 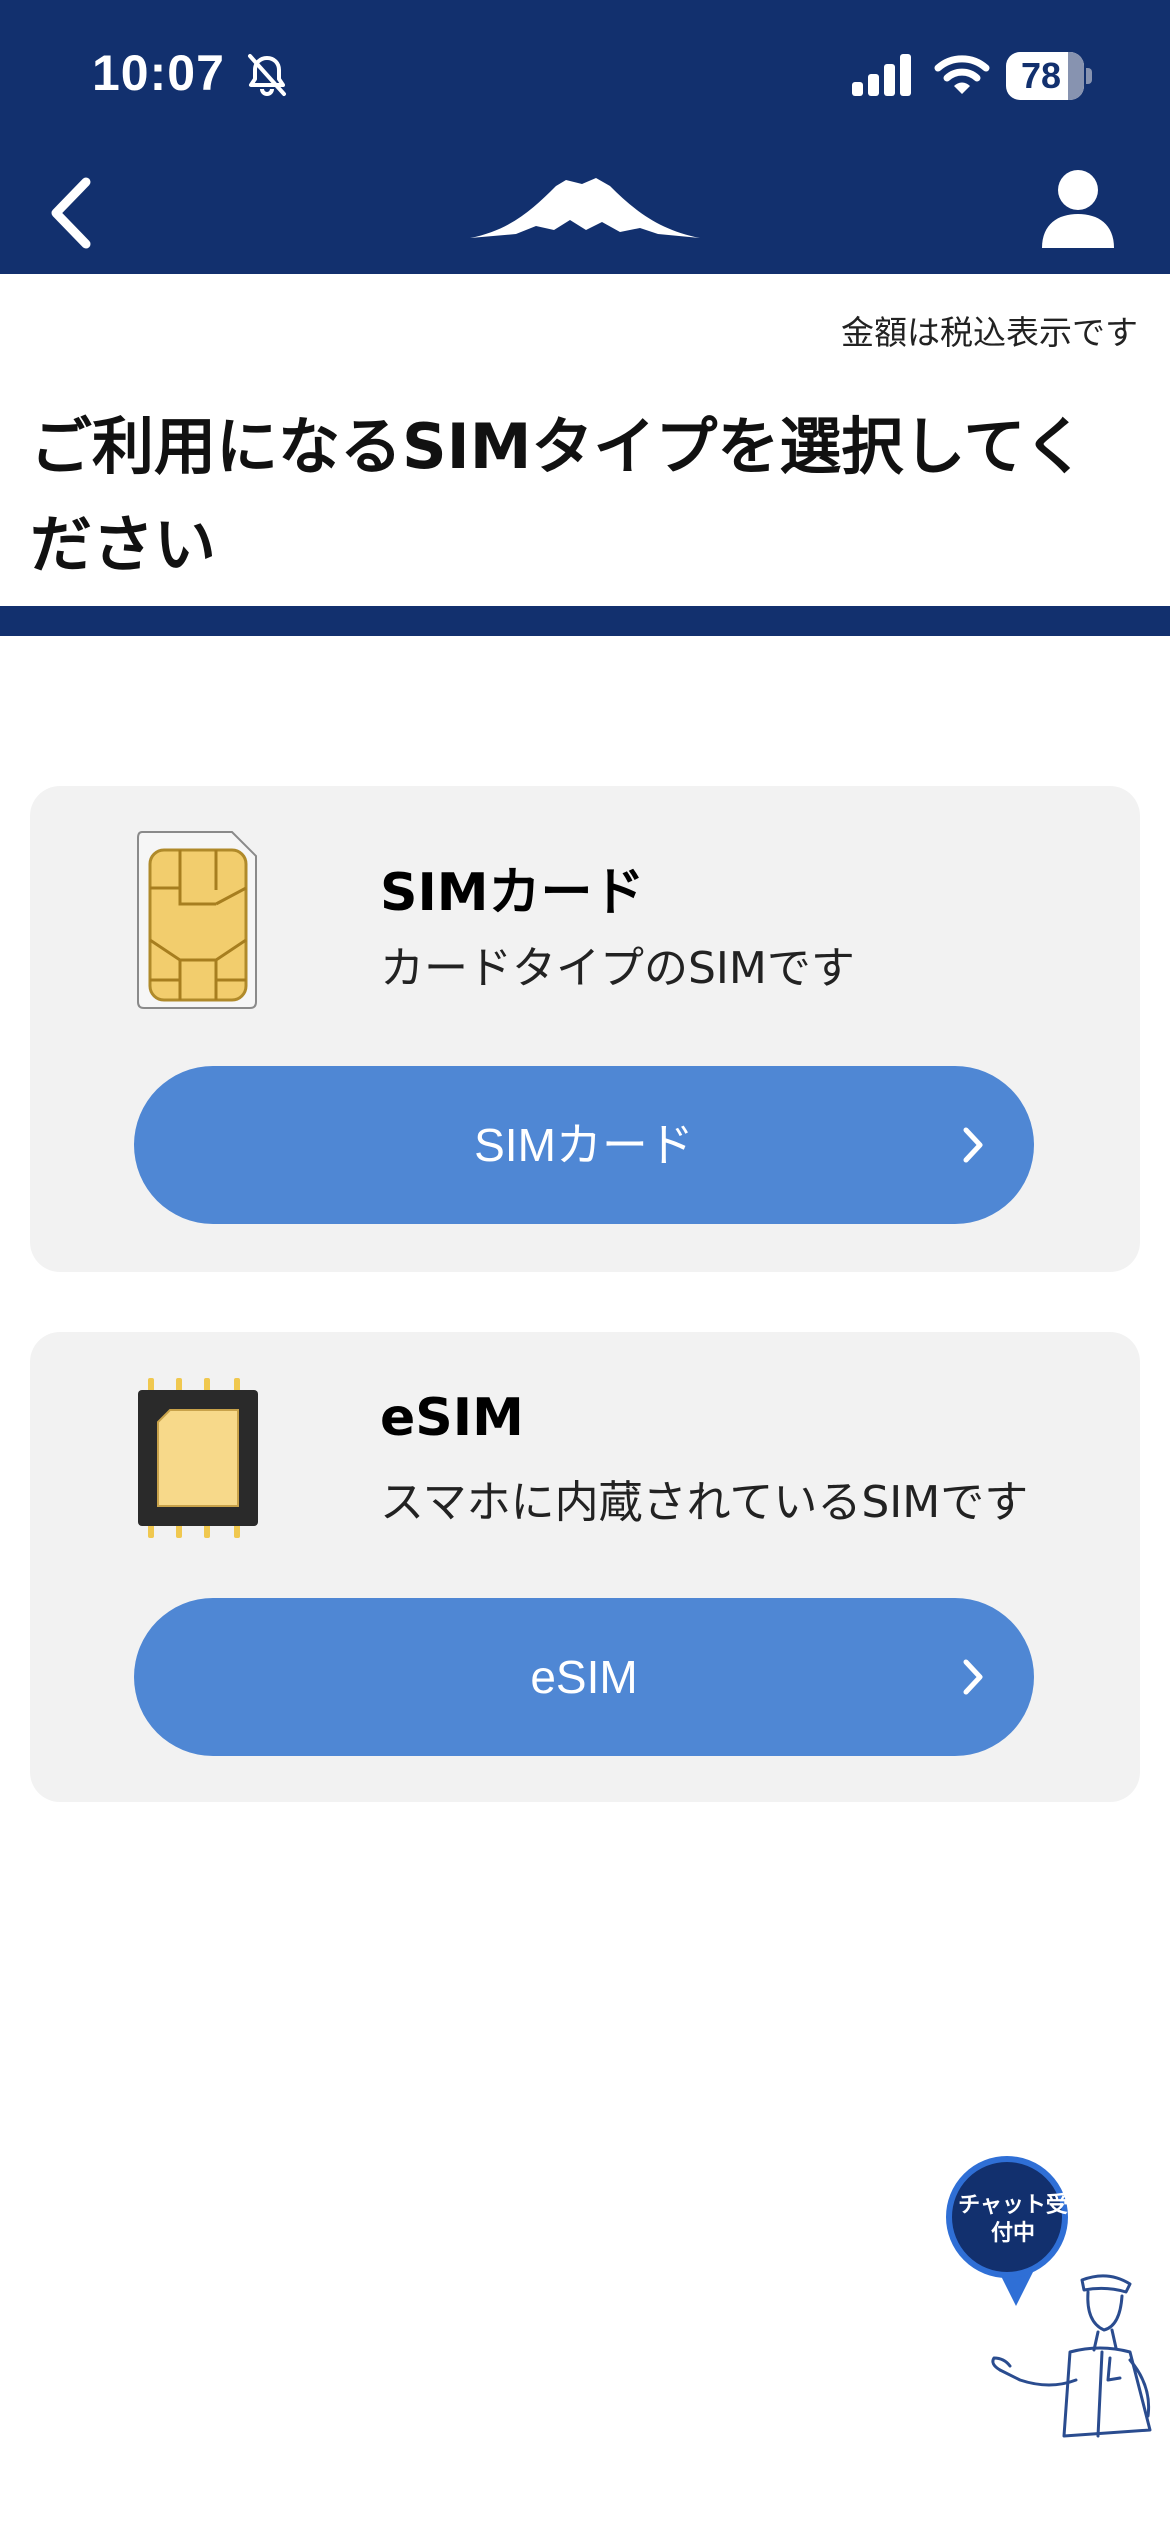 I want to click on tax-note: 金額は税込表示です, so click(x=989, y=332).